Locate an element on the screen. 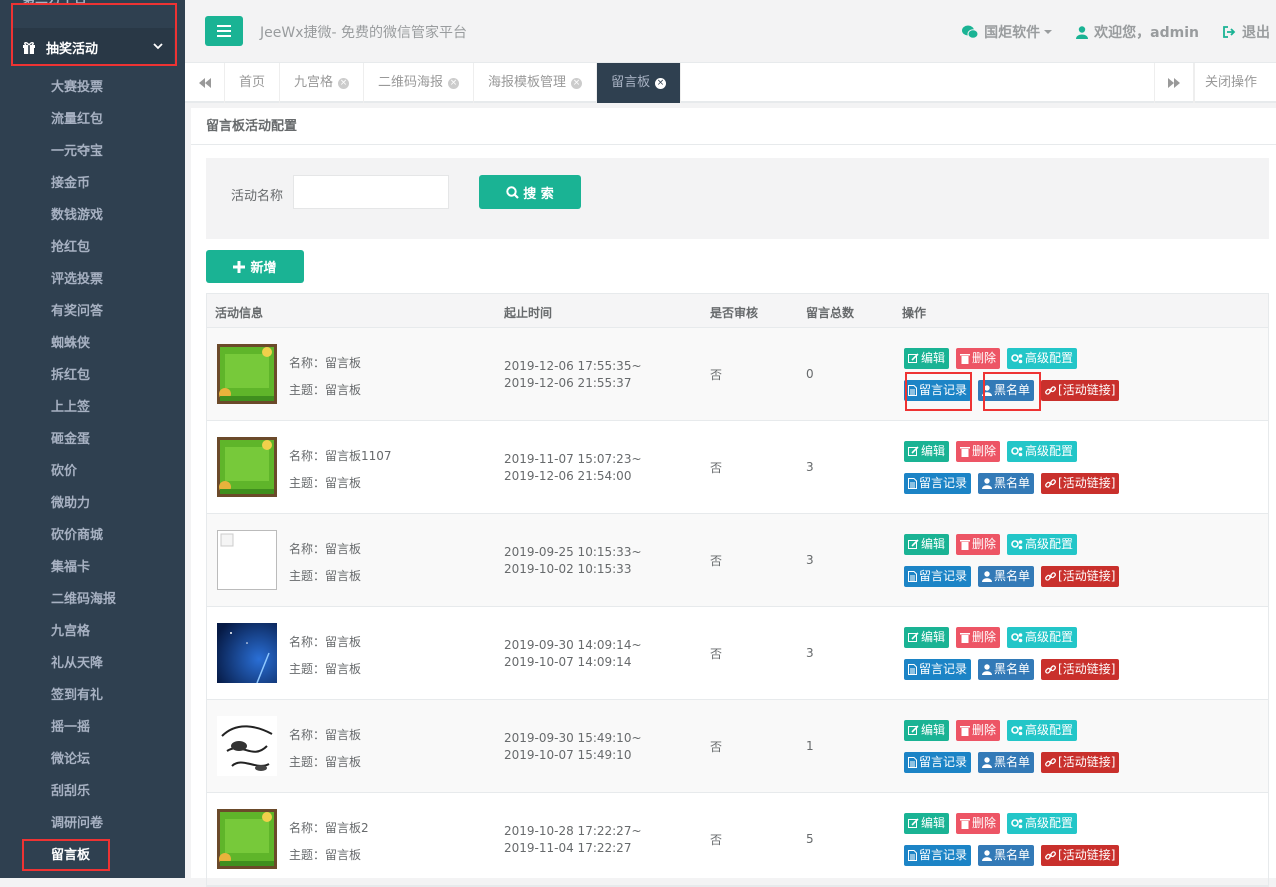 The width and height of the screenshot is (1276, 887). sidebar-item: 刮刮乐 is located at coordinates (92, 792).